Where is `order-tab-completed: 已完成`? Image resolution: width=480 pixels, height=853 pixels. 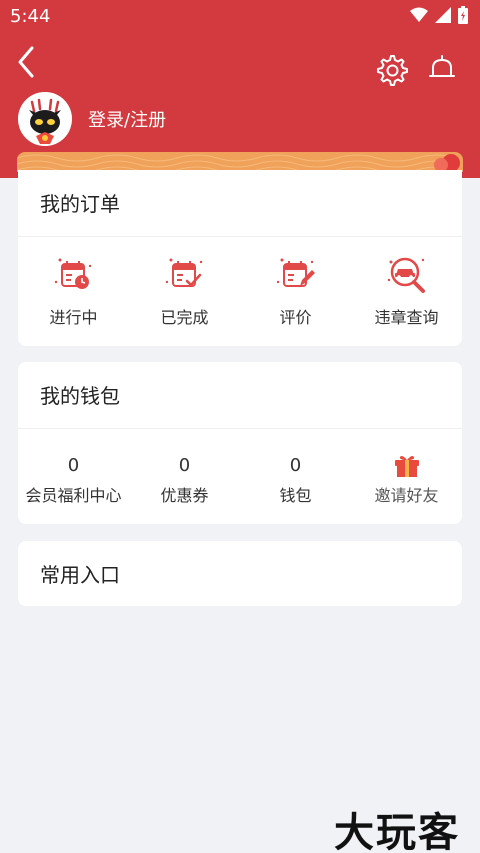
order-tab-completed: 已完成 is located at coordinates (184, 290).